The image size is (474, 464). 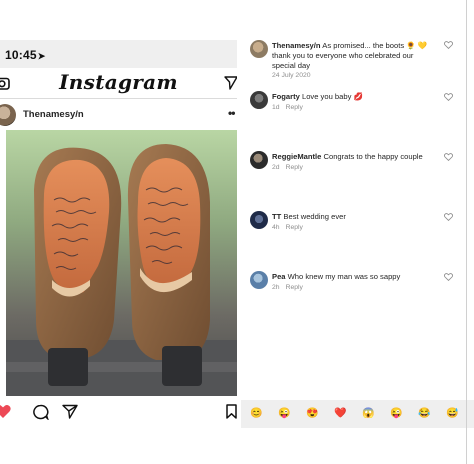 I want to click on comment-body: Who knew my man was so sappy, so click(x=344, y=276).